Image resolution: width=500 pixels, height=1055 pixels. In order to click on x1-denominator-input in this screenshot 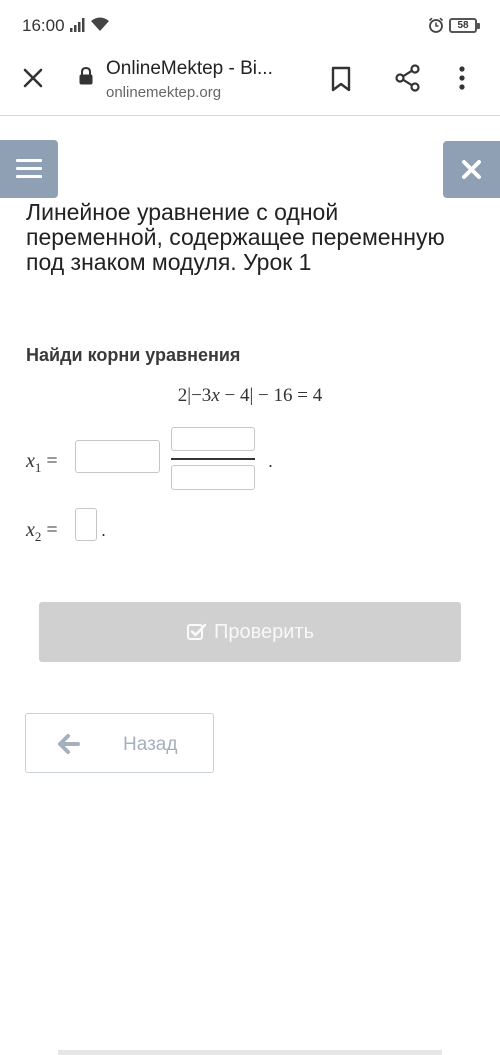, I will do `click(213, 477)`.